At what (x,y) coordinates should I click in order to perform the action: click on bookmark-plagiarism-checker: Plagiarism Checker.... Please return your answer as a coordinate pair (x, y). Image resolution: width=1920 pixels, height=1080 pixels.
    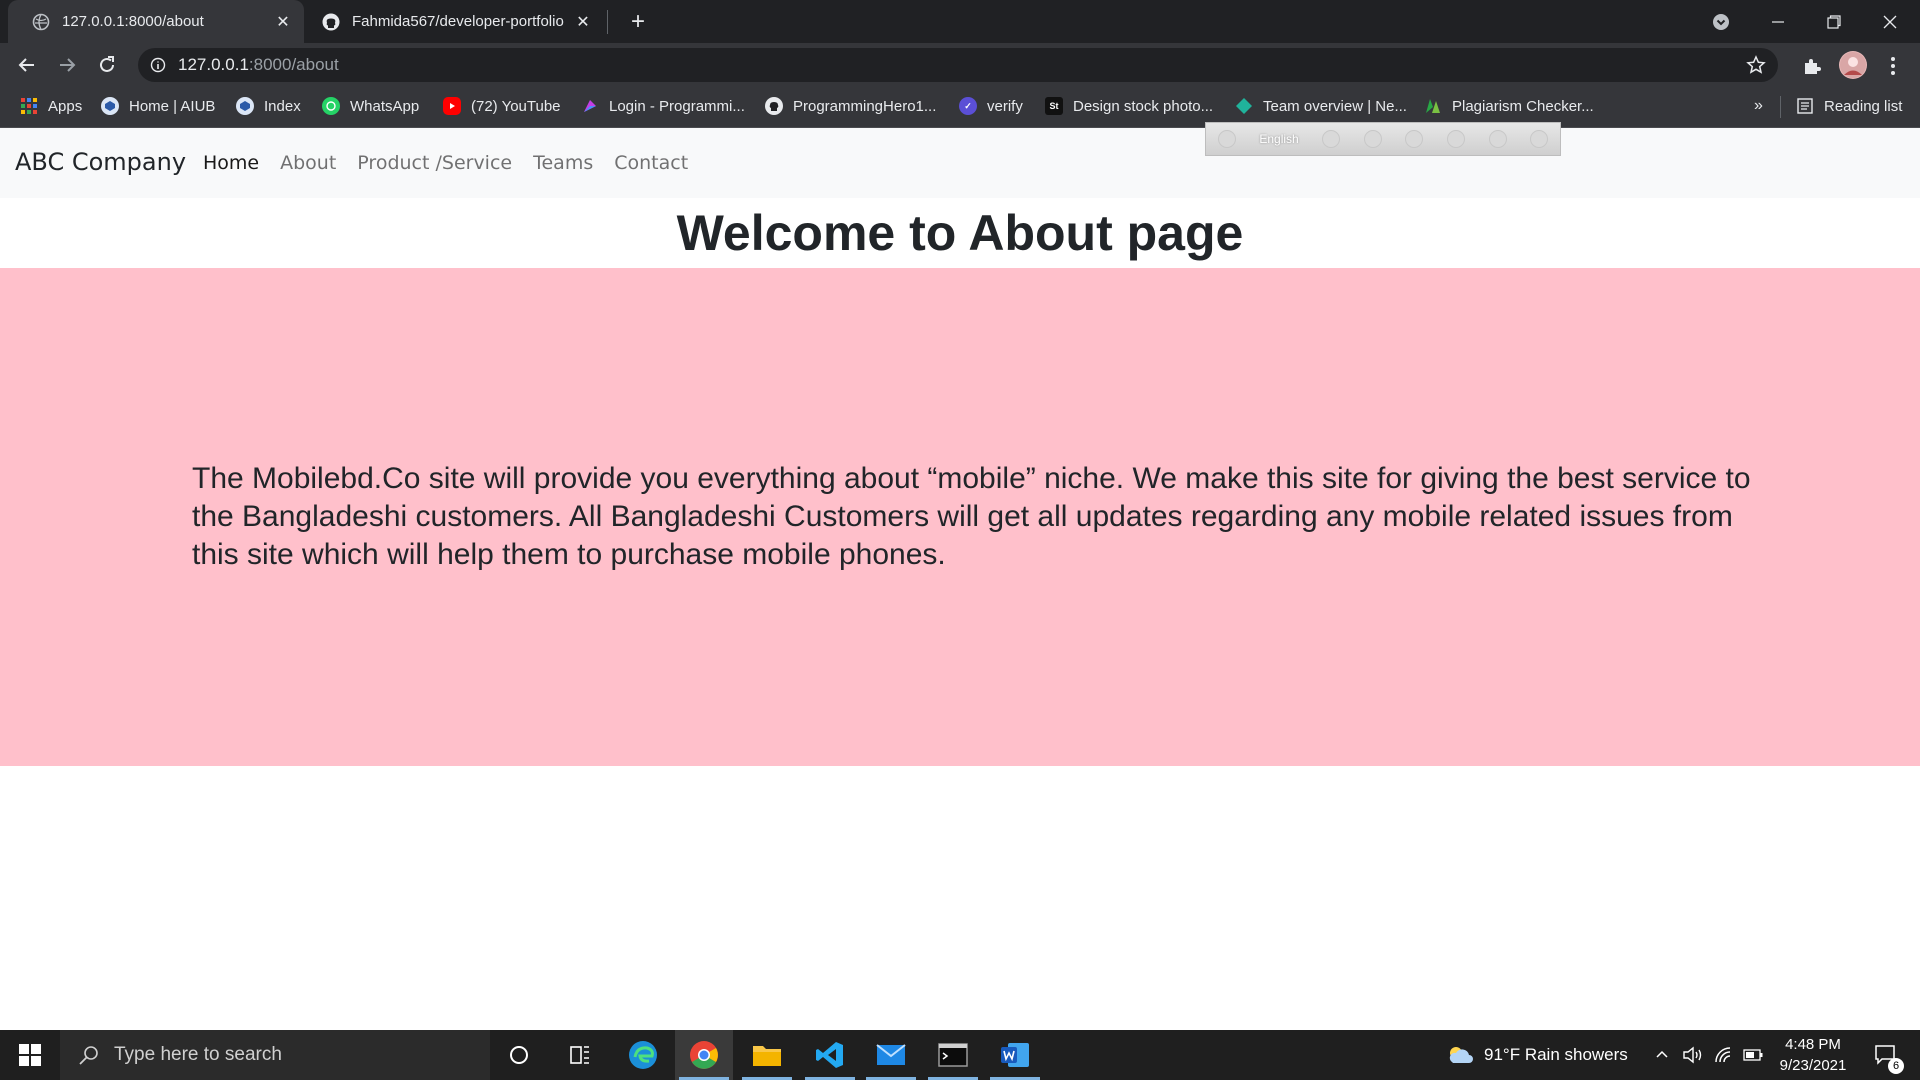
    Looking at the image, I should click on (1509, 106).